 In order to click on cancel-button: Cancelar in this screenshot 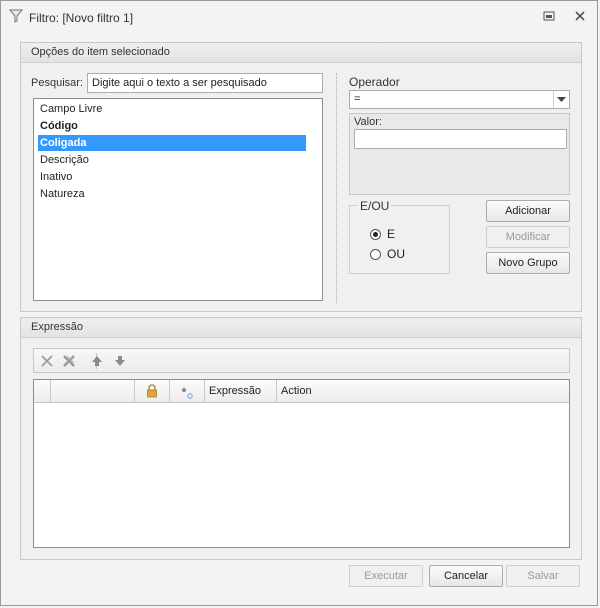, I will do `click(466, 576)`.